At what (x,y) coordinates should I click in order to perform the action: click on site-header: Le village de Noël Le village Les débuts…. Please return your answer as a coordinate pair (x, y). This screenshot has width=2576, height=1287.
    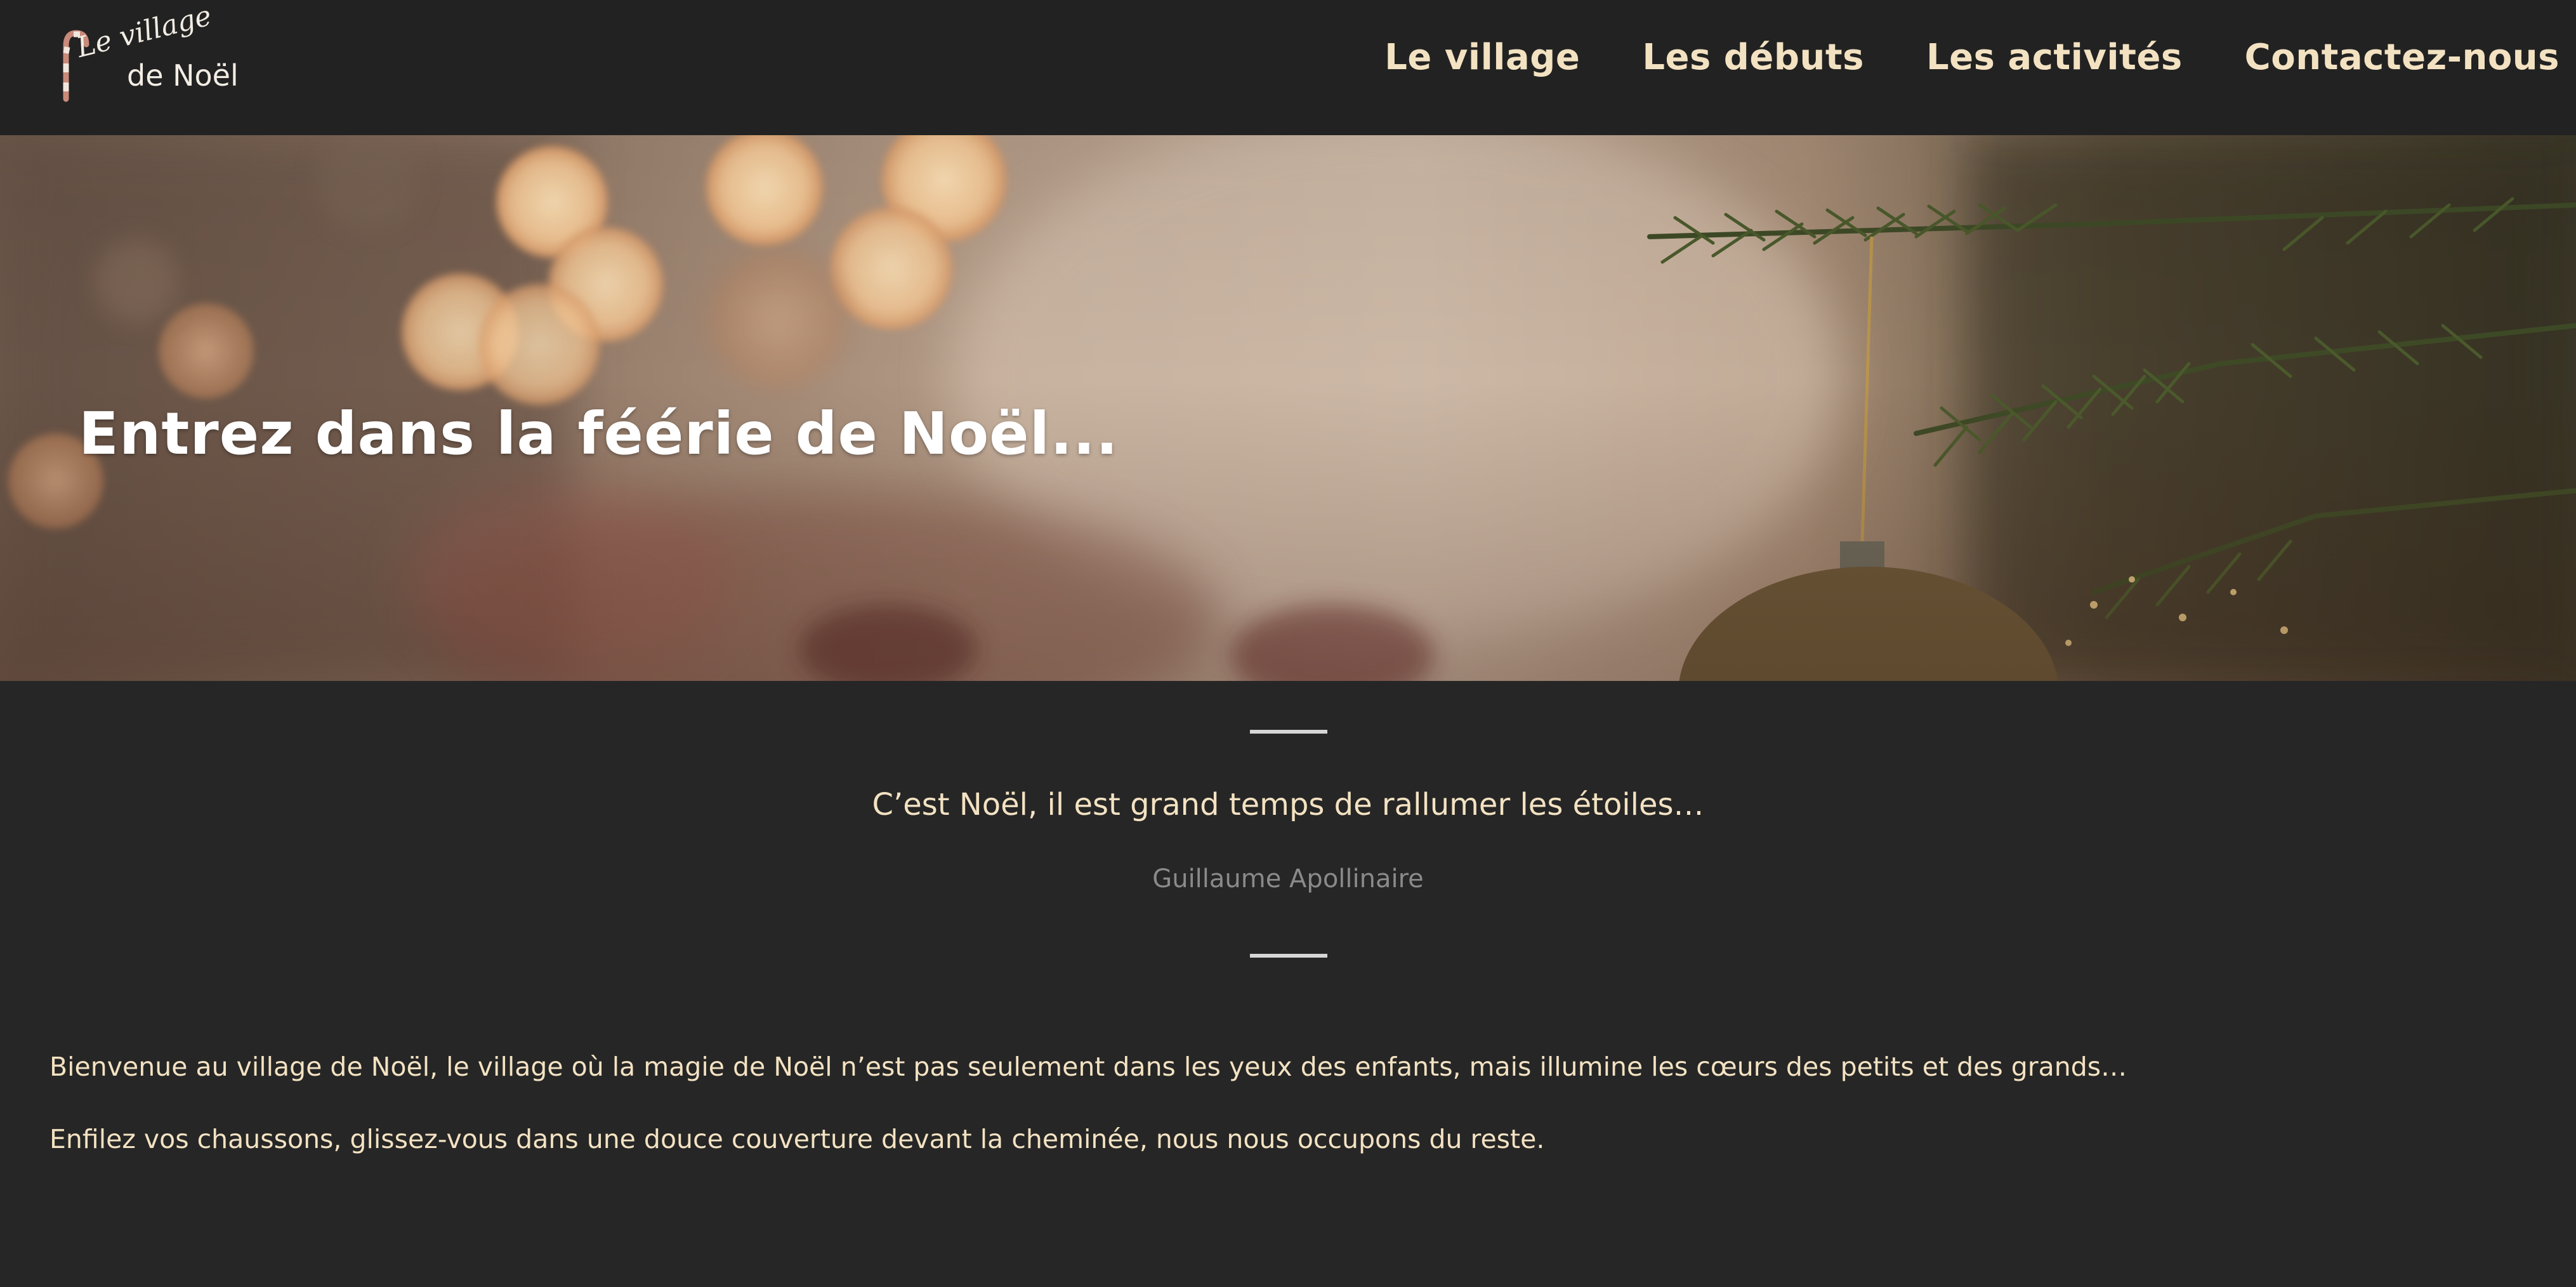
    Looking at the image, I should click on (1288, 67).